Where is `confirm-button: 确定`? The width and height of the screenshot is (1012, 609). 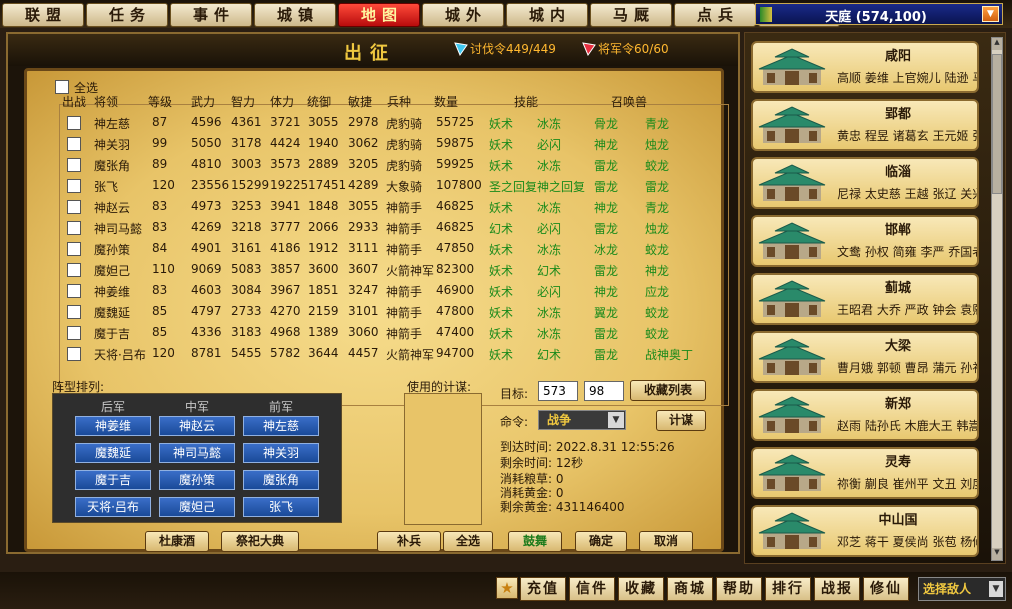 confirm-button: 确定 is located at coordinates (601, 541).